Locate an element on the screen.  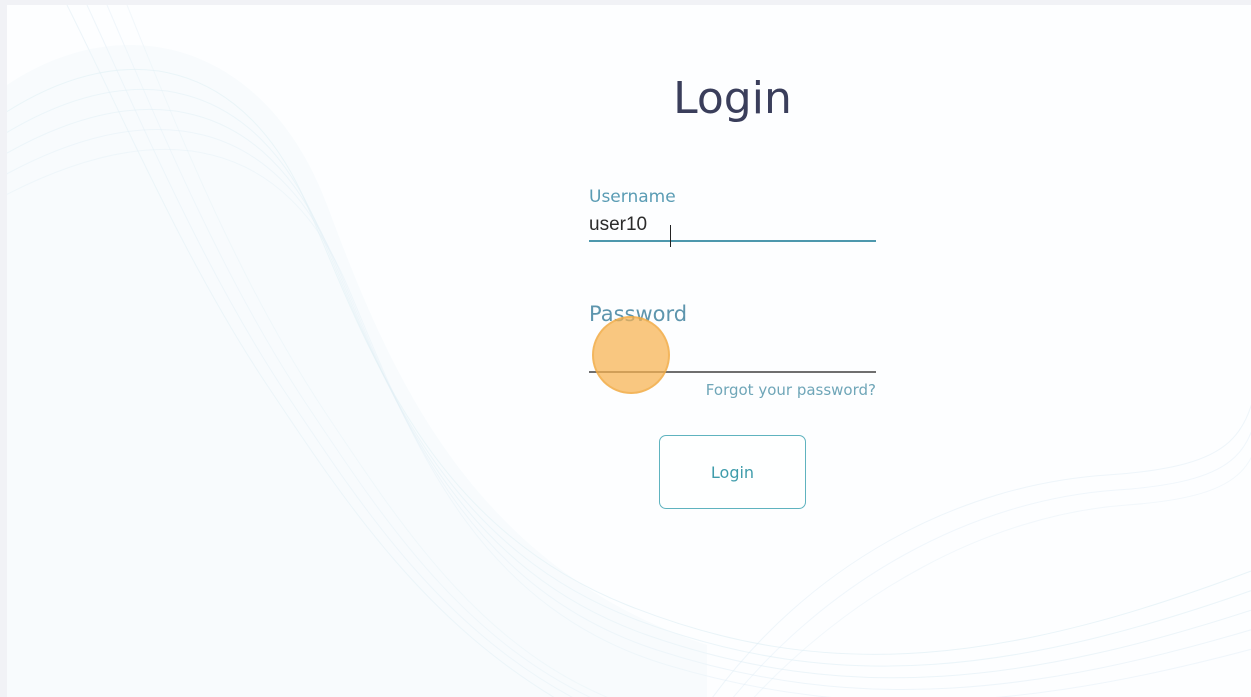
username-input is located at coordinates (732, 225).